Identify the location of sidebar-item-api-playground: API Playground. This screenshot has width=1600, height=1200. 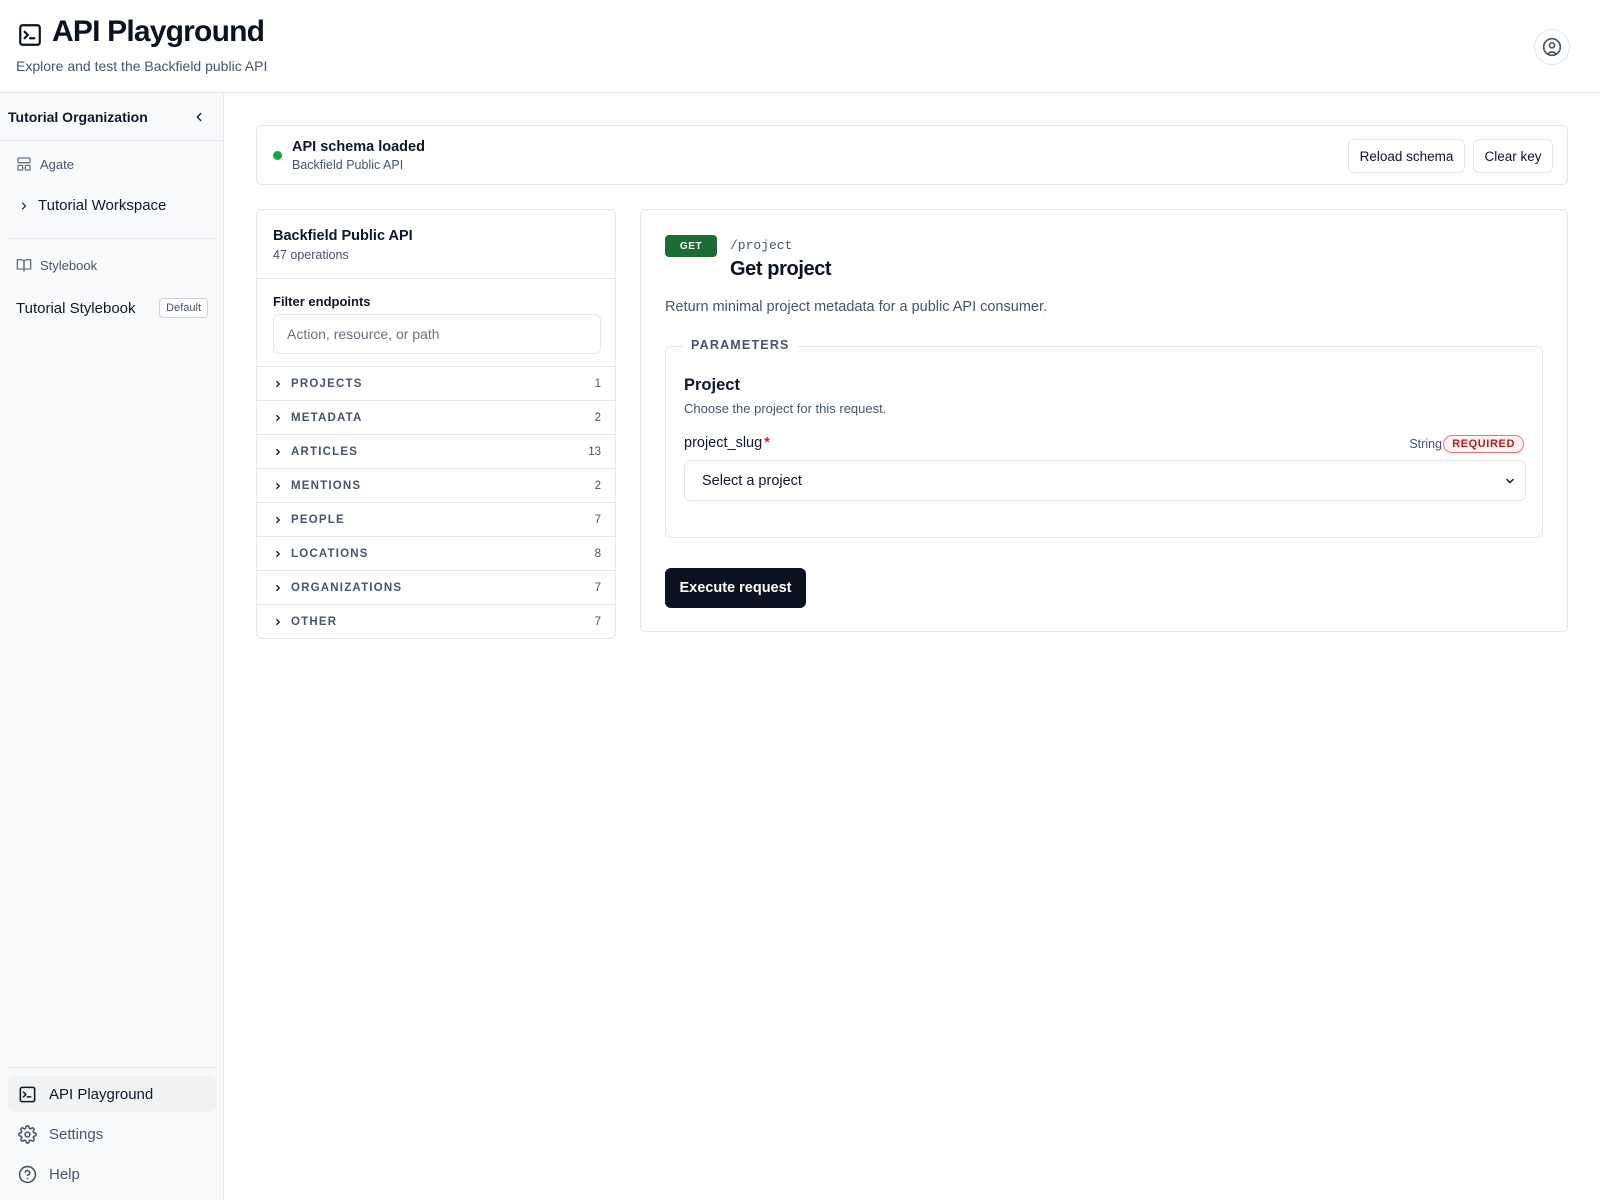
(112, 1094).